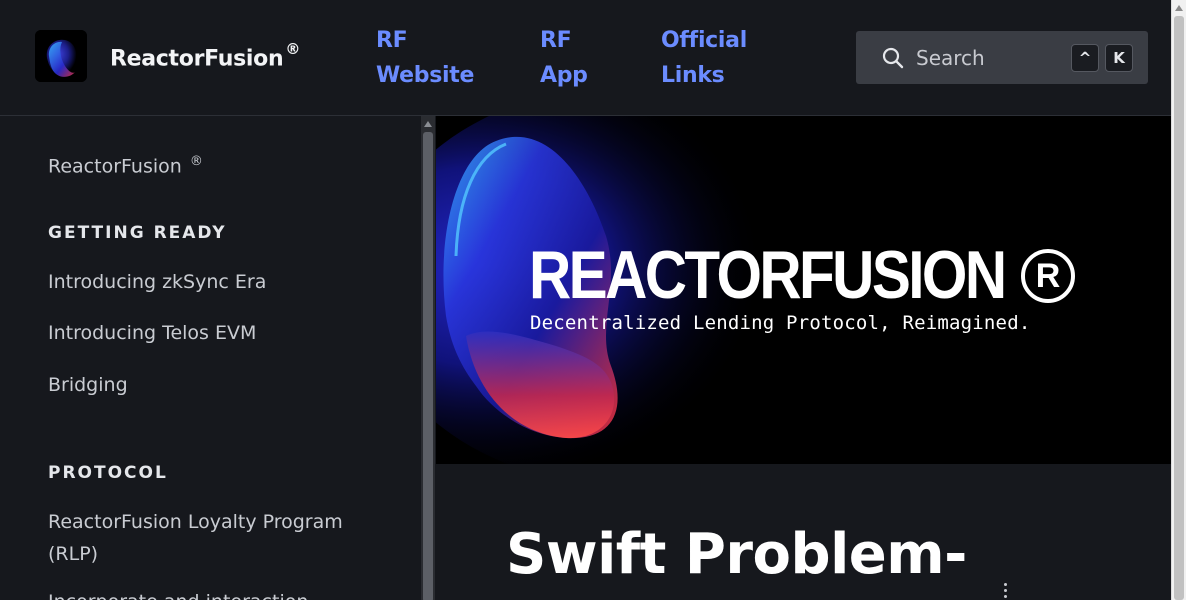 This screenshot has width=1186, height=600. Describe the element at coordinates (196, 161) in the screenshot. I see `registered-mark: ®` at that location.